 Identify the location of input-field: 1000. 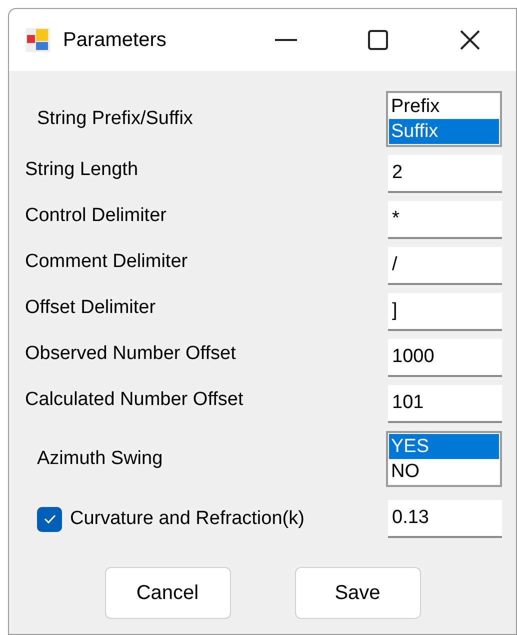
(445, 358).